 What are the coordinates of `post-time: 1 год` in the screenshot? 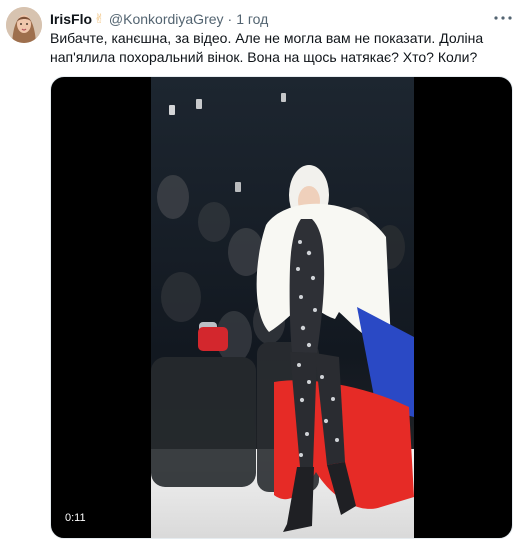 It's located at (252, 19).